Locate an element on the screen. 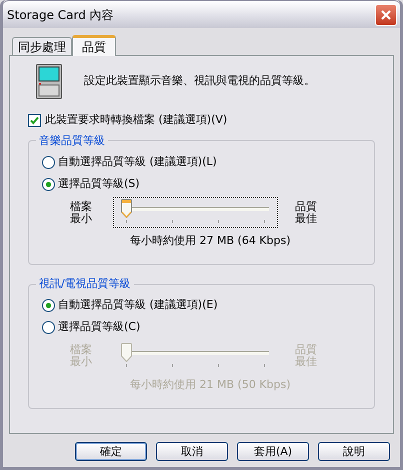 Image resolution: width=403 pixels, height=470 pixels. usage-reading: 每小時約使用 27 MB (64 Kbps) is located at coordinates (211, 241).